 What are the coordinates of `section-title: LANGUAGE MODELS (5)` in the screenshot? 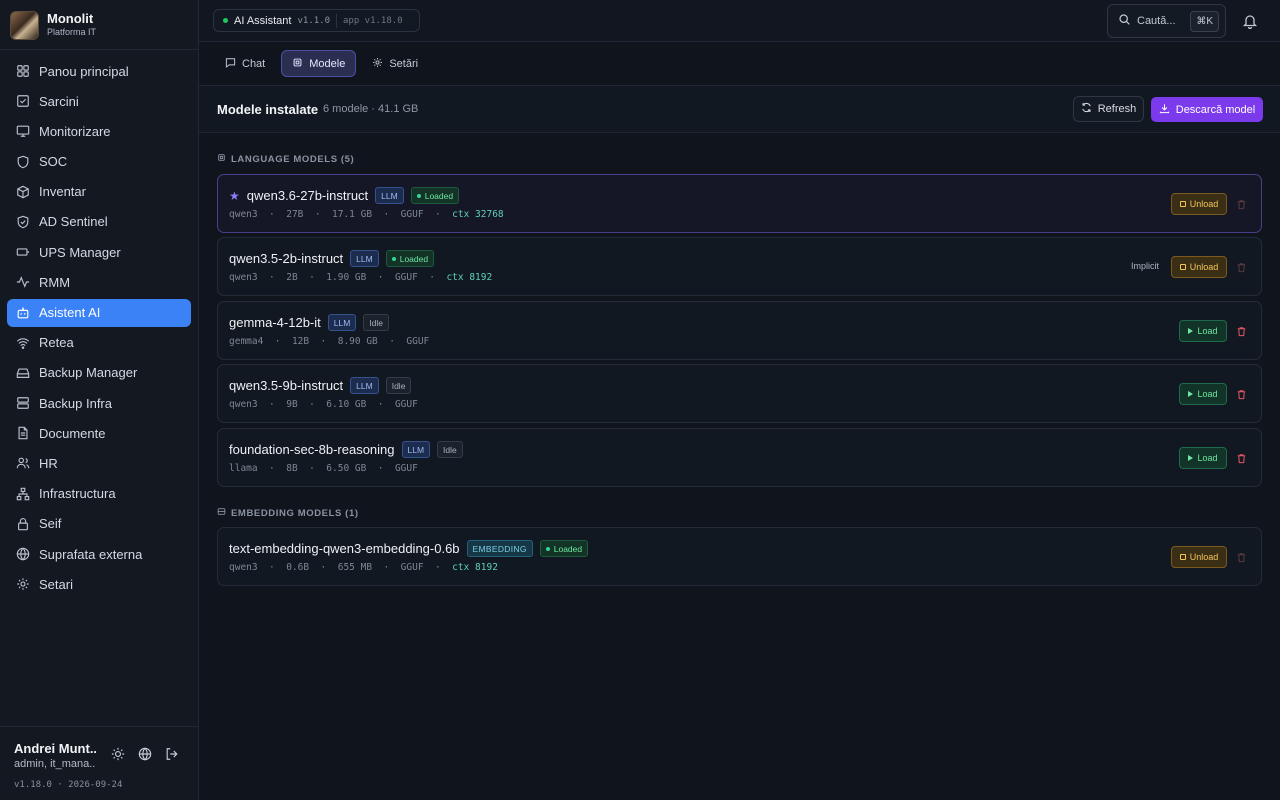 It's located at (293, 159).